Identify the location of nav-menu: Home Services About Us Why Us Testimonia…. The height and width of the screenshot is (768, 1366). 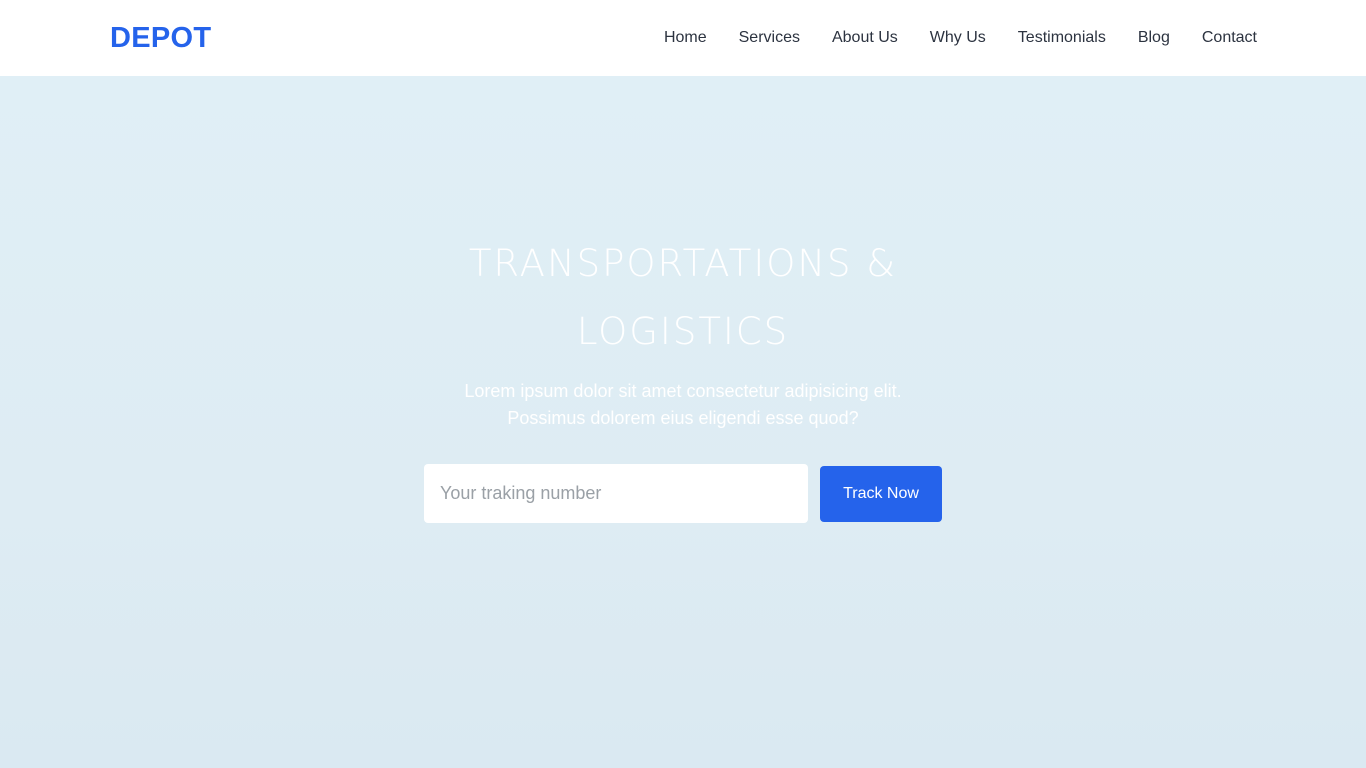
(960, 38).